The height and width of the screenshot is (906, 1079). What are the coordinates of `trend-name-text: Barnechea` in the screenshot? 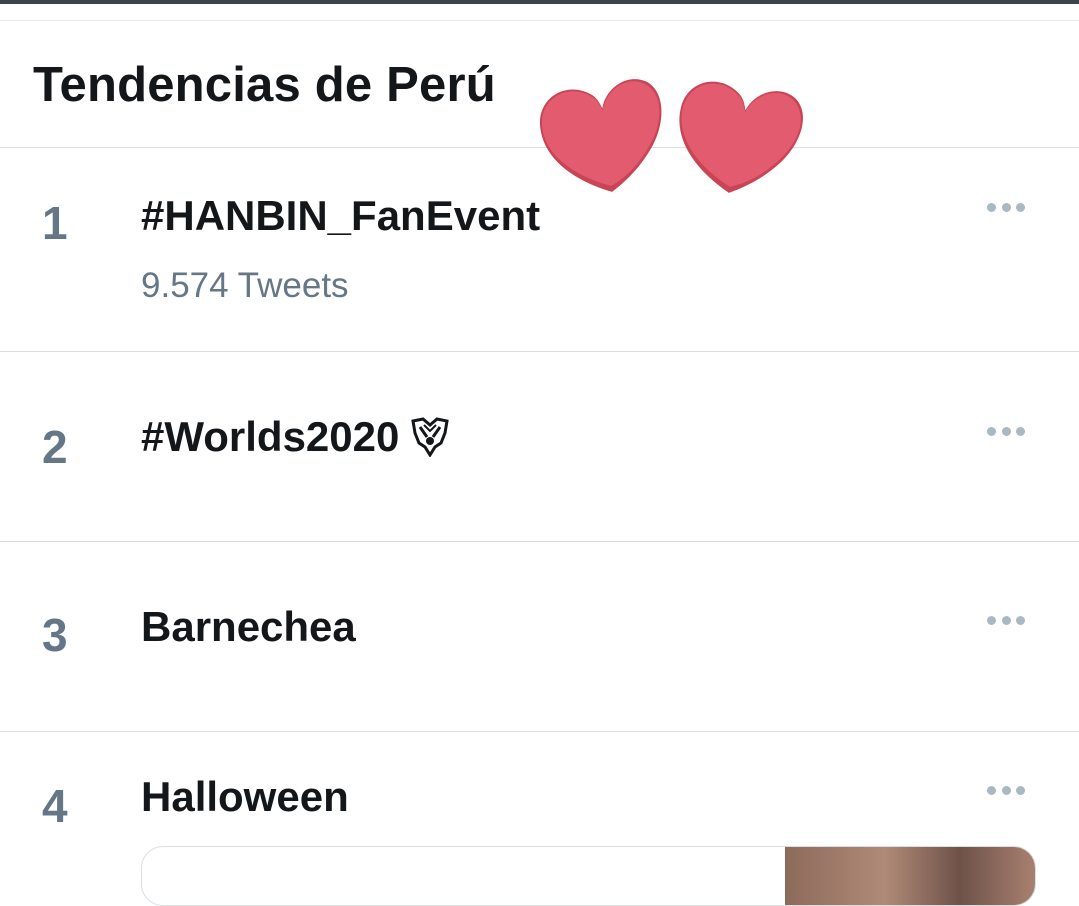 It's located at (248, 626).